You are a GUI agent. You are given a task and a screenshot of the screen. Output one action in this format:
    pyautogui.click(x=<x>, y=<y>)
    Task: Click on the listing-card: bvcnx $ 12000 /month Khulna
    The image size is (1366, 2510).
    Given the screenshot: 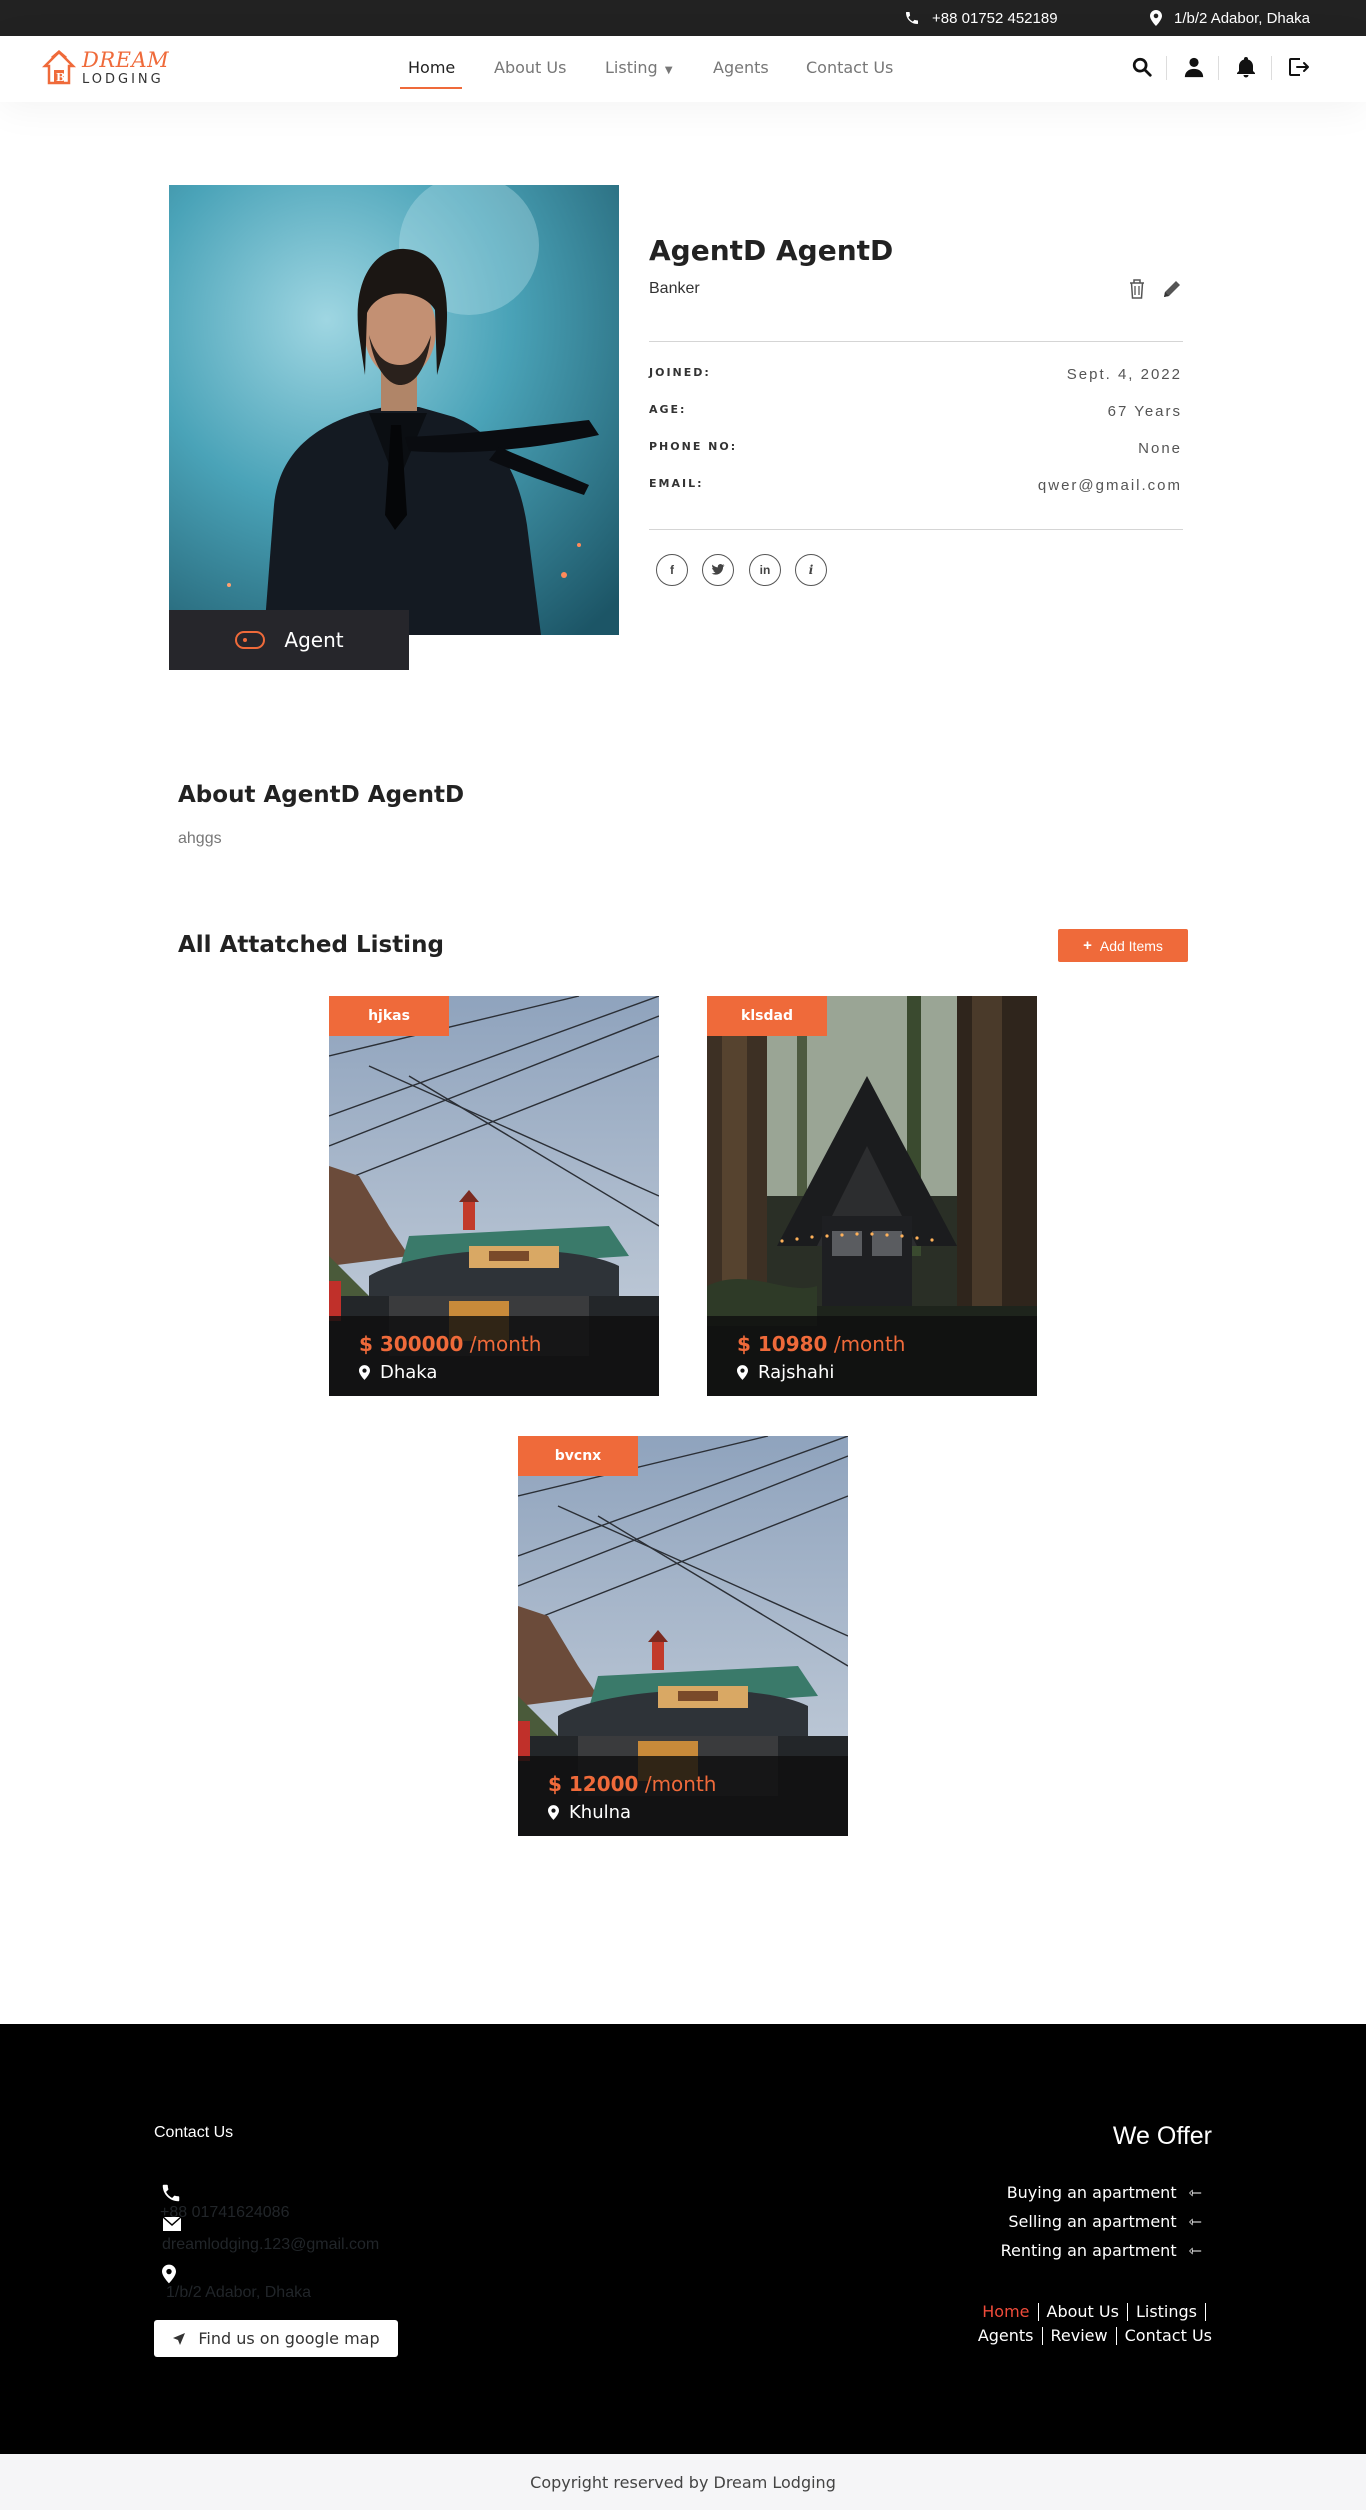 What is the action you would take?
    pyautogui.click(x=683, y=1636)
    